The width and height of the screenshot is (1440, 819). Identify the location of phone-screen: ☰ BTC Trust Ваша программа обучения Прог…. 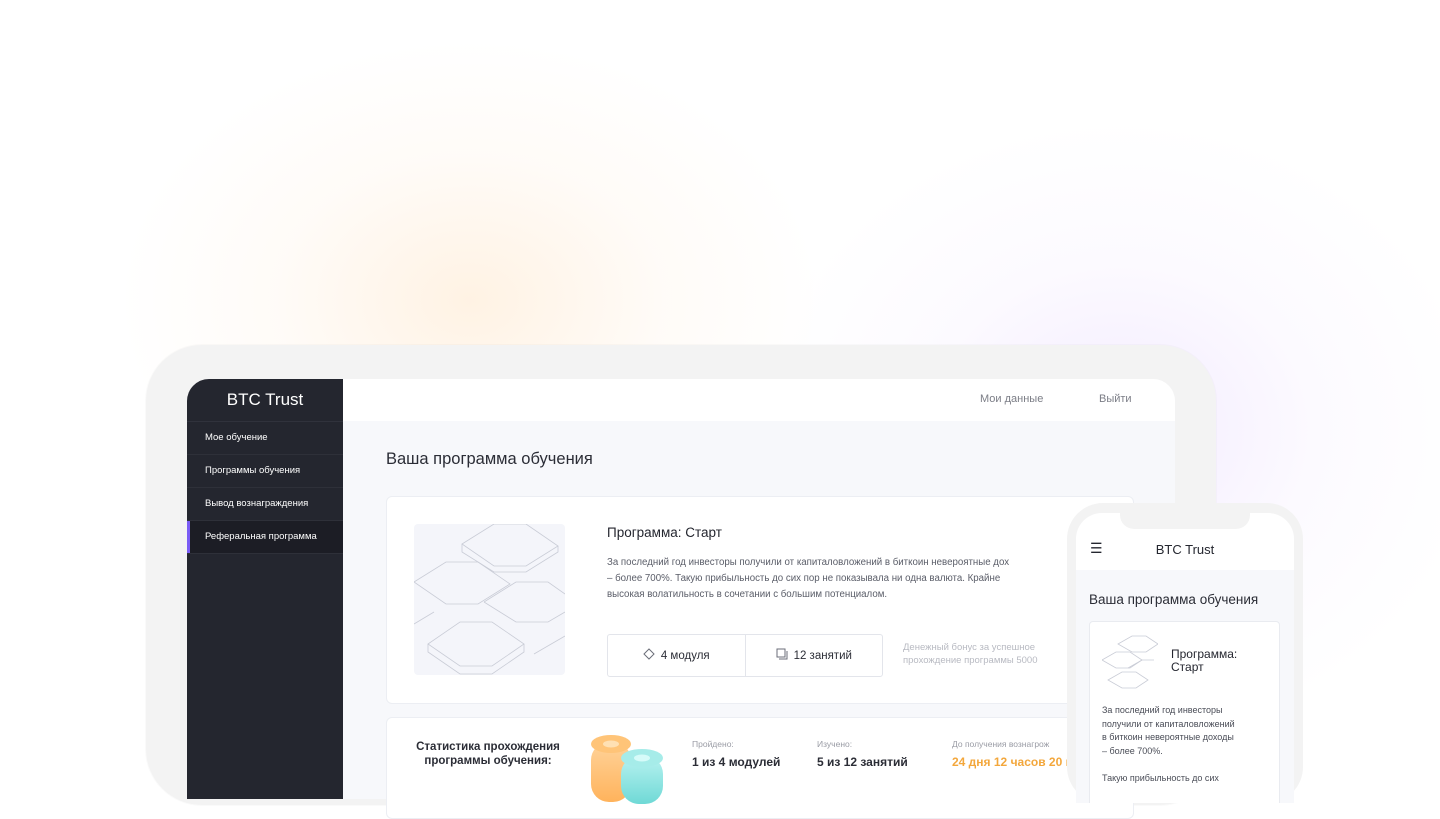
(1185, 658).